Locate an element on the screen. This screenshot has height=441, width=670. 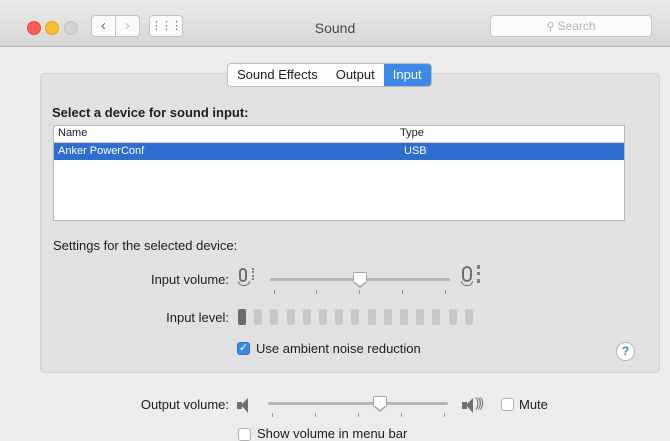
table-row: Anker PowerConf USB is located at coordinates (339, 151).